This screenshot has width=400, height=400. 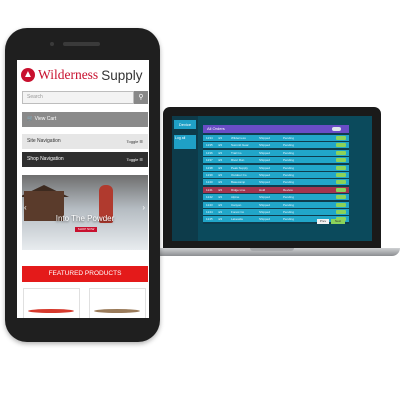 What do you see at coordinates (276, 211) in the screenshot?
I see `table-row: 1244 4/2 Forest Co Shipped Pending` at bounding box center [276, 211].